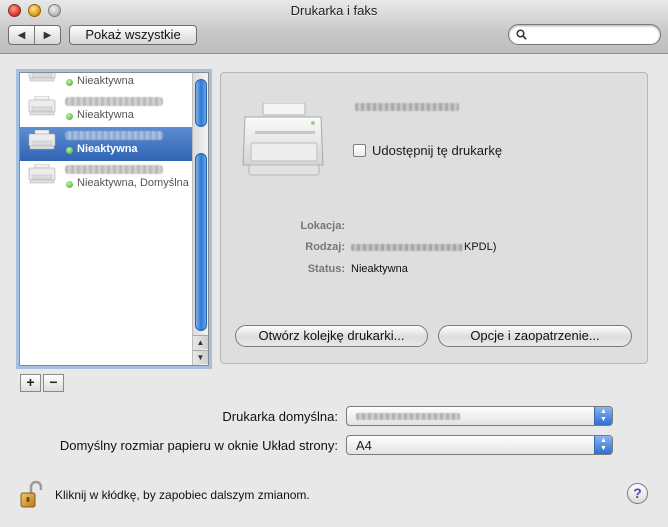 The height and width of the screenshot is (527, 668). I want to click on add-printer-button: +, so click(30, 383).